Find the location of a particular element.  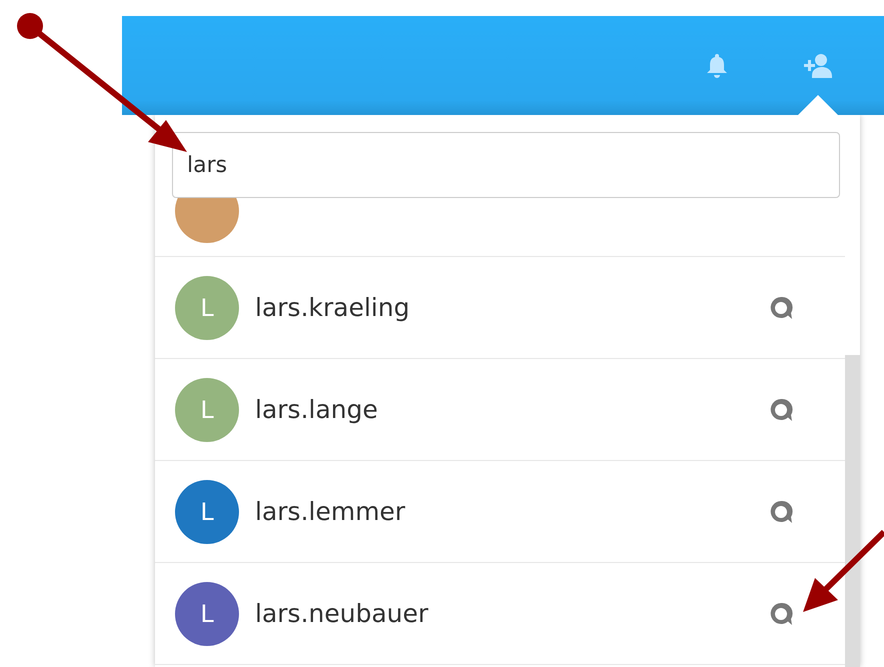

contact-row: L lars.lemmer is located at coordinates (500, 512).